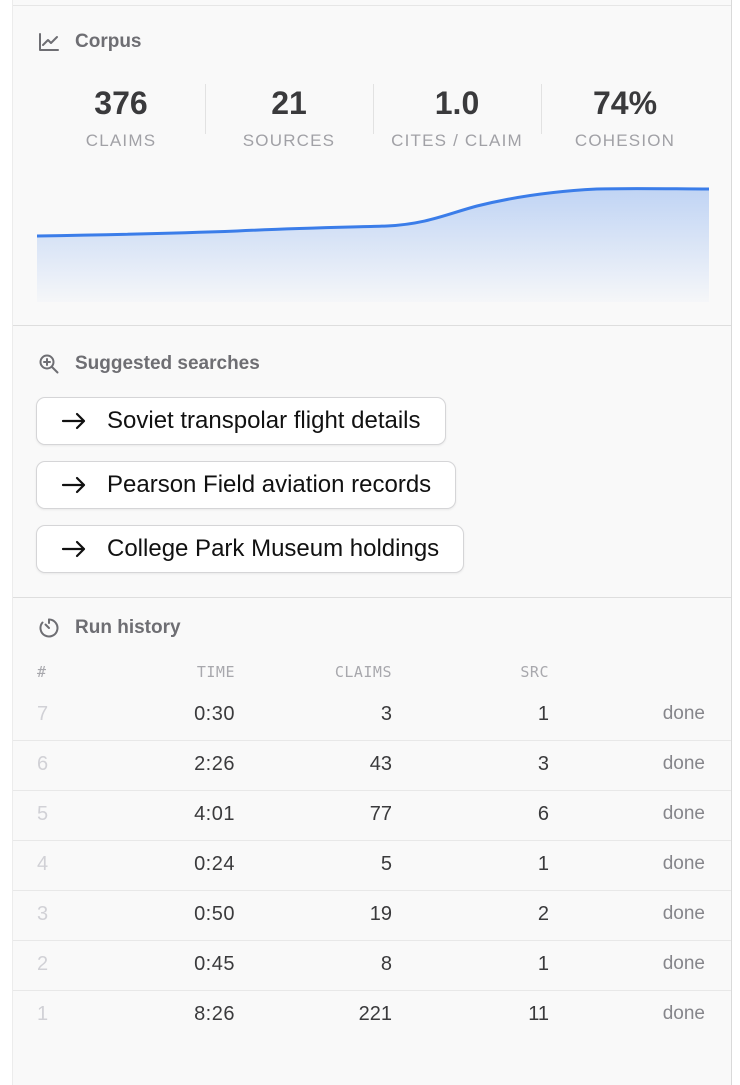  Describe the element at coordinates (214, 864) in the screenshot. I see `run-time: 0:24` at that location.